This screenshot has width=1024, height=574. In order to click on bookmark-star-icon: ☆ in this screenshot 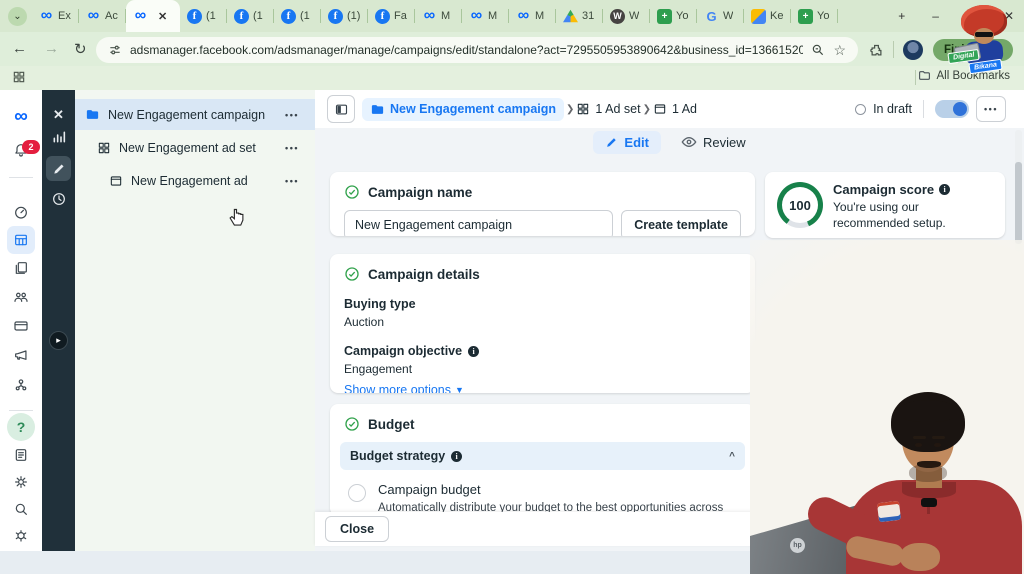, I will do `click(839, 50)`.